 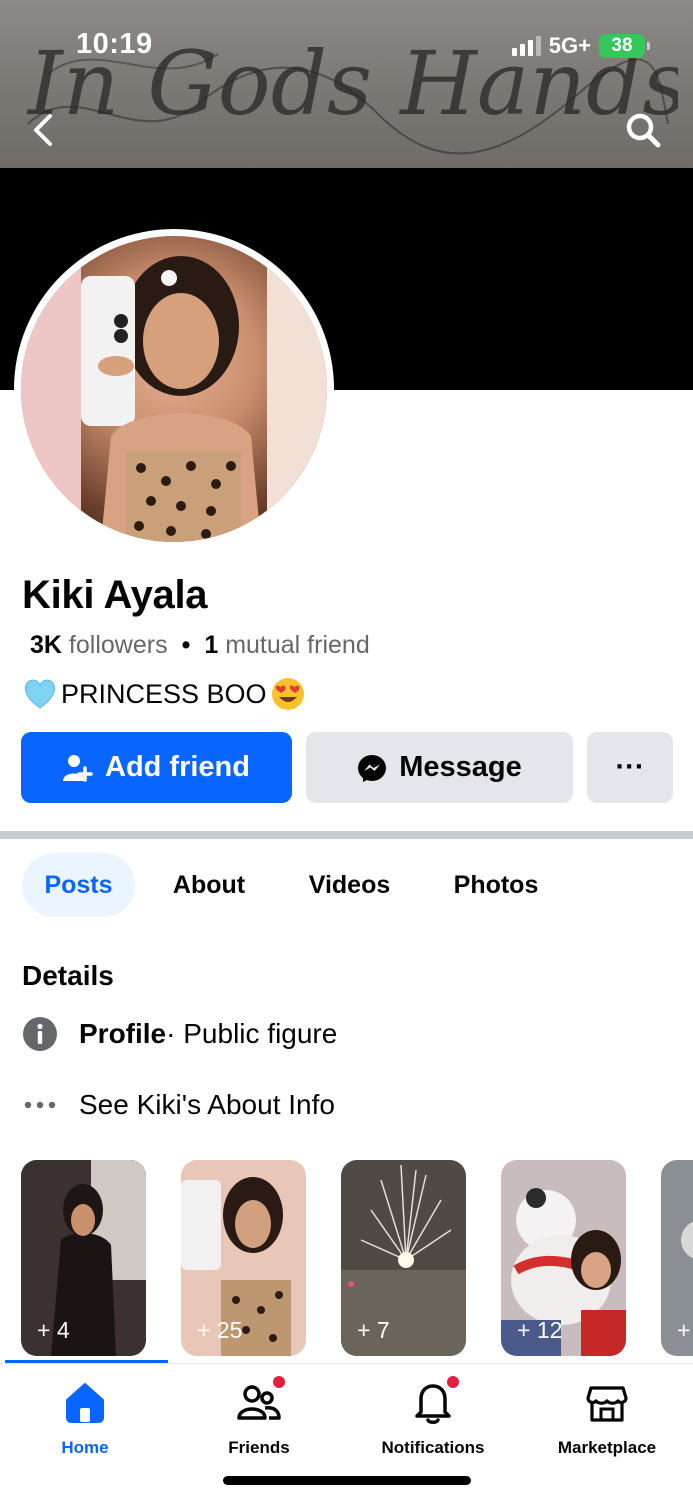 I want to click on bio-text: PRINCESS BOO, so click(x=164, y=693).